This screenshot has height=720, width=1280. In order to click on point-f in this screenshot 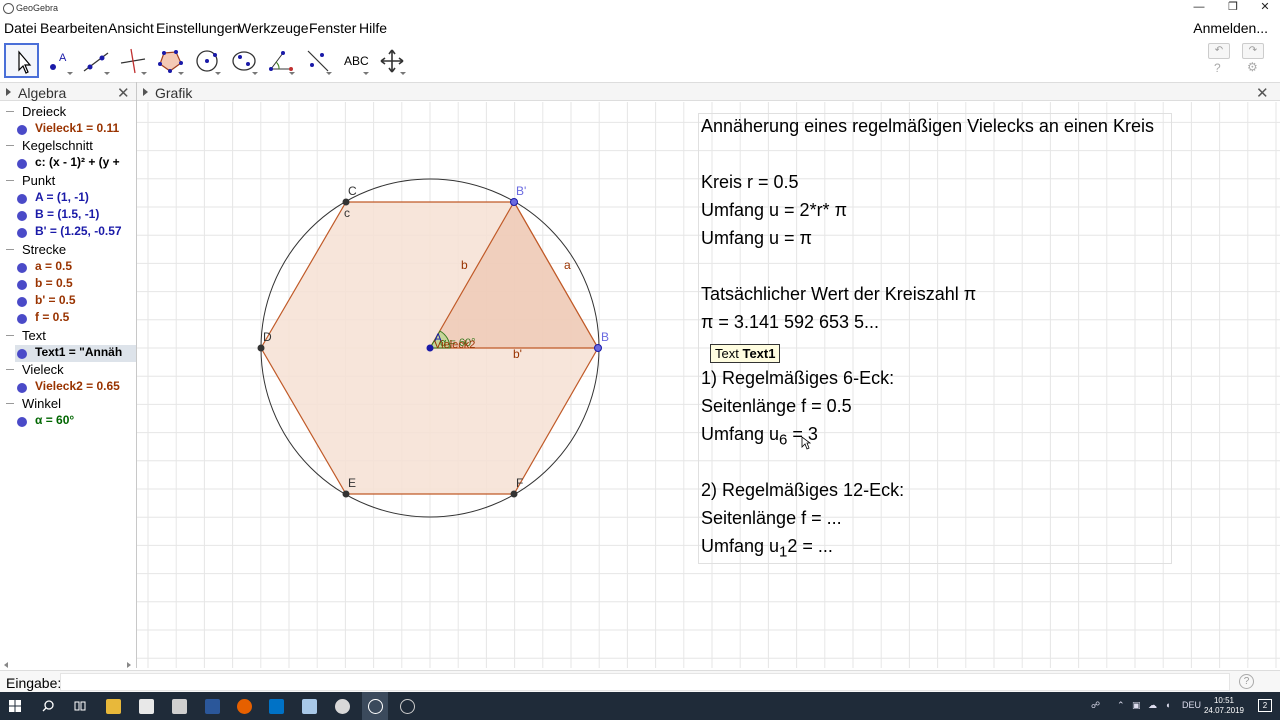, I will do `click(514, 494)`.